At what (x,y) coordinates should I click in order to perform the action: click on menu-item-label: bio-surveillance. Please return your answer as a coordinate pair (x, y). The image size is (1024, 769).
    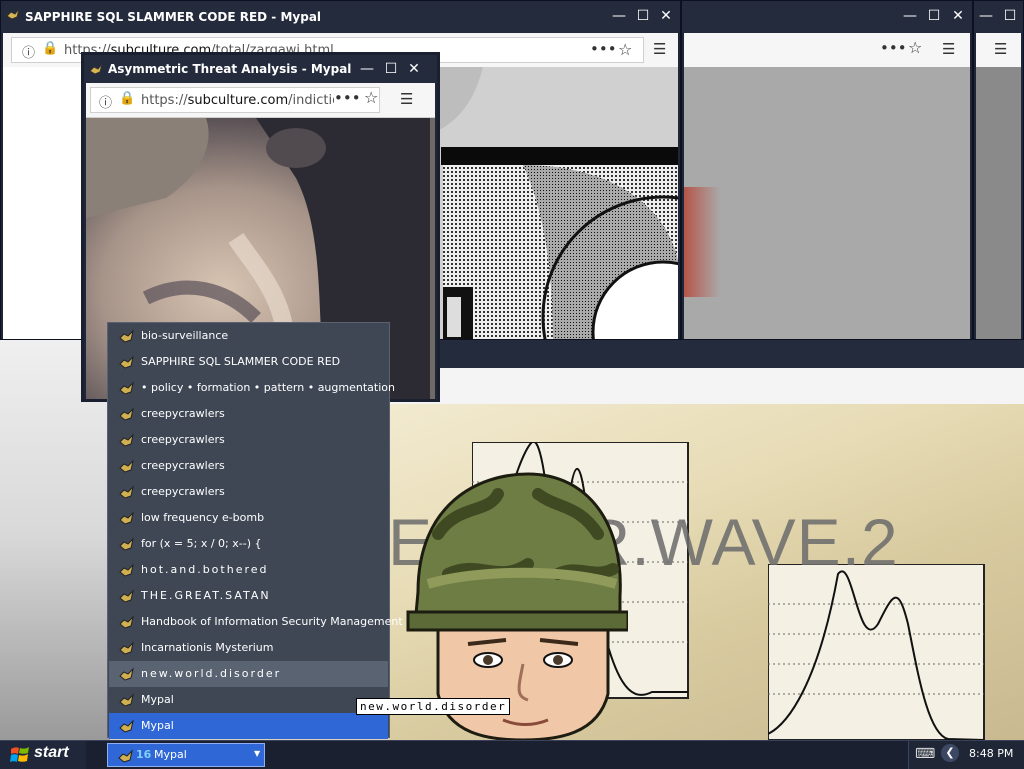
    Looking at the image, I should click on (185, 335).